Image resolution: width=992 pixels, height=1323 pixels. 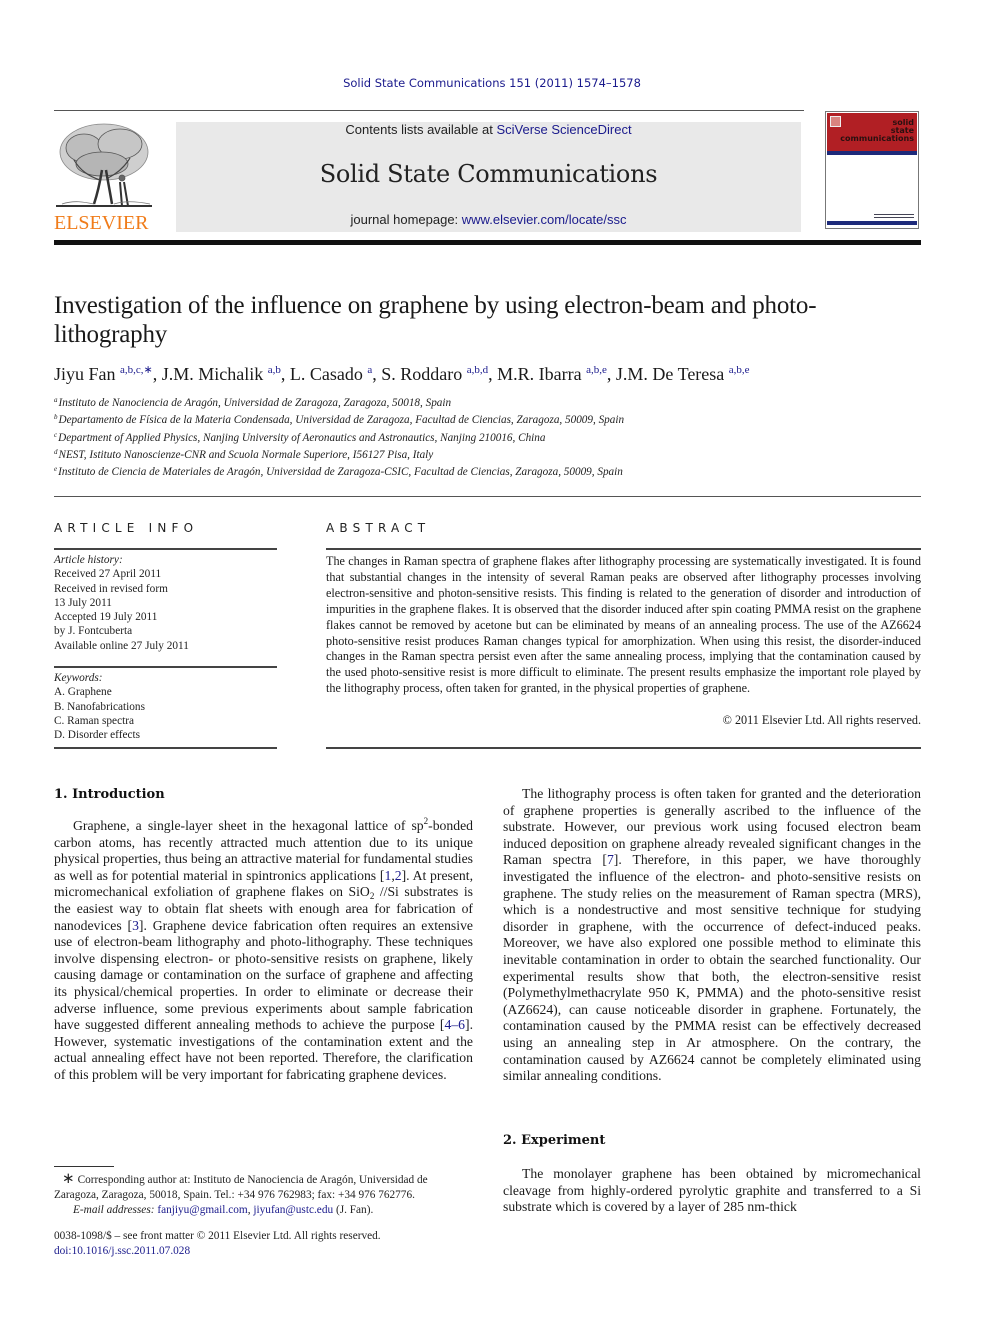 I want to click on cover-blue-footer, so click(x=872, y=223).